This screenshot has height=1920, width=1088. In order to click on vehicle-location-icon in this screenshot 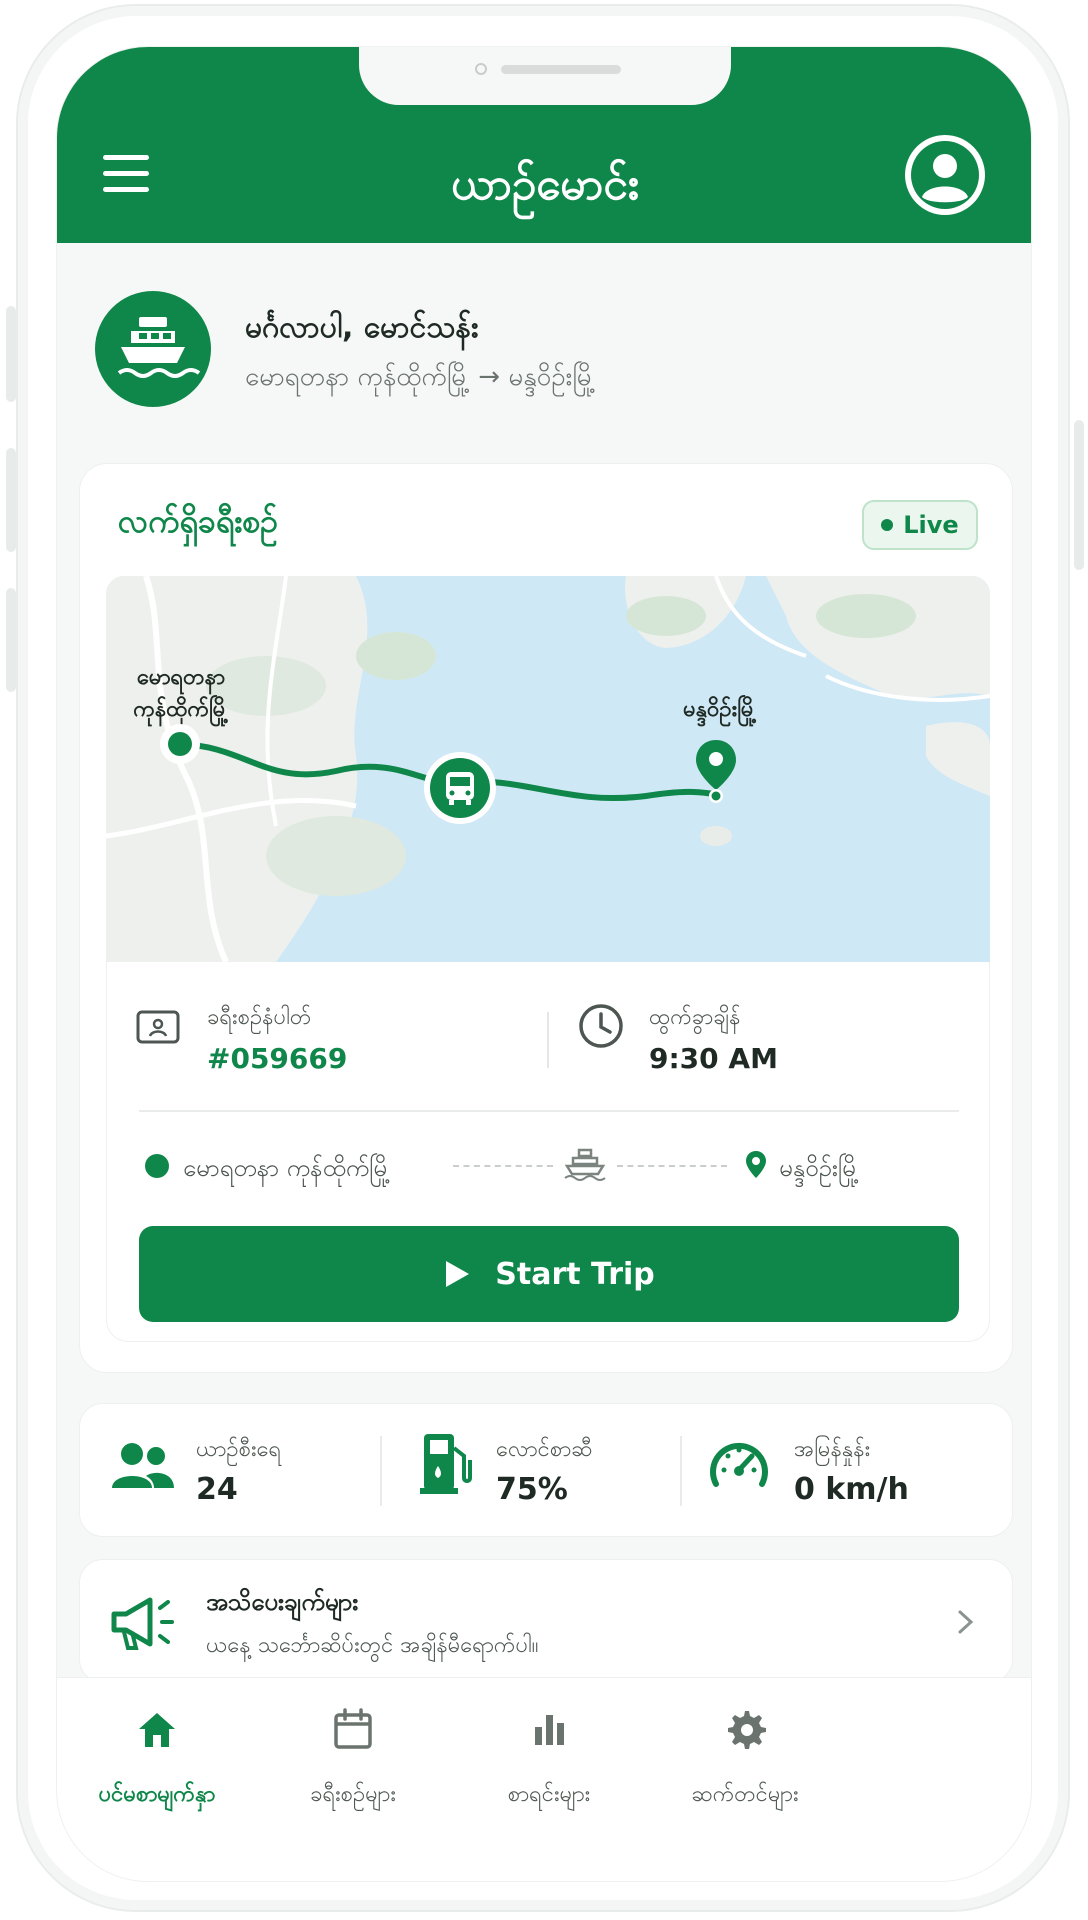, I will do `click(460, 788)`.